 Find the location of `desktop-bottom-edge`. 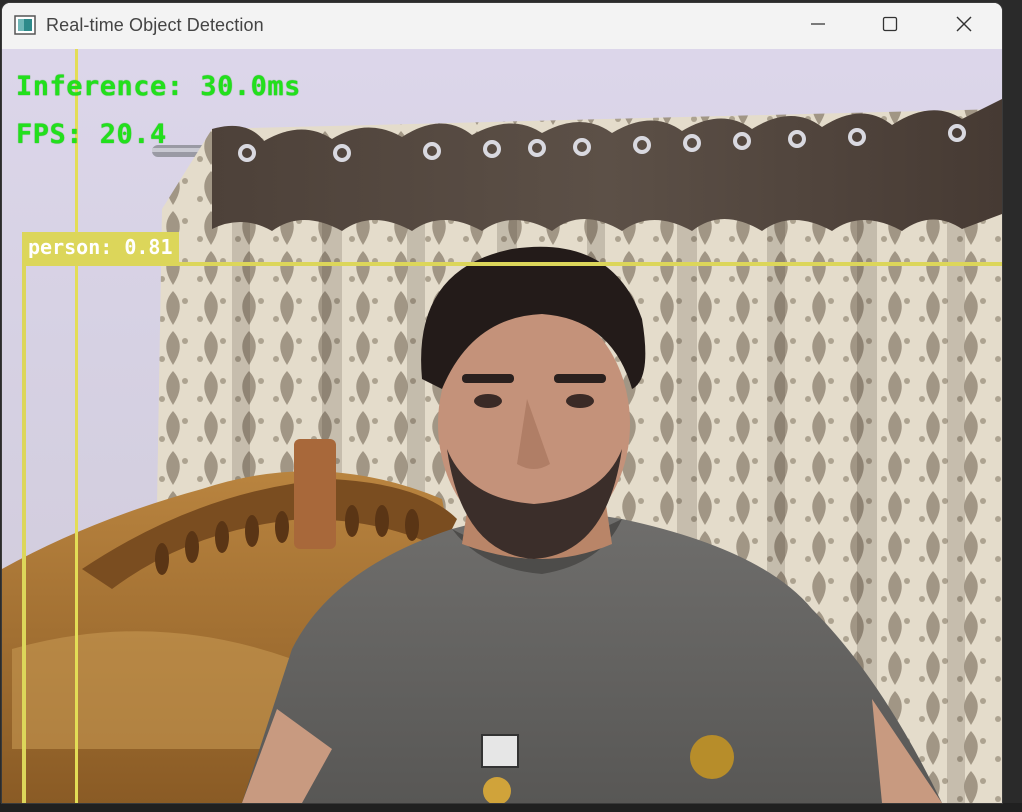

desktop-bottom-edge is located at coordinates (511, 807).